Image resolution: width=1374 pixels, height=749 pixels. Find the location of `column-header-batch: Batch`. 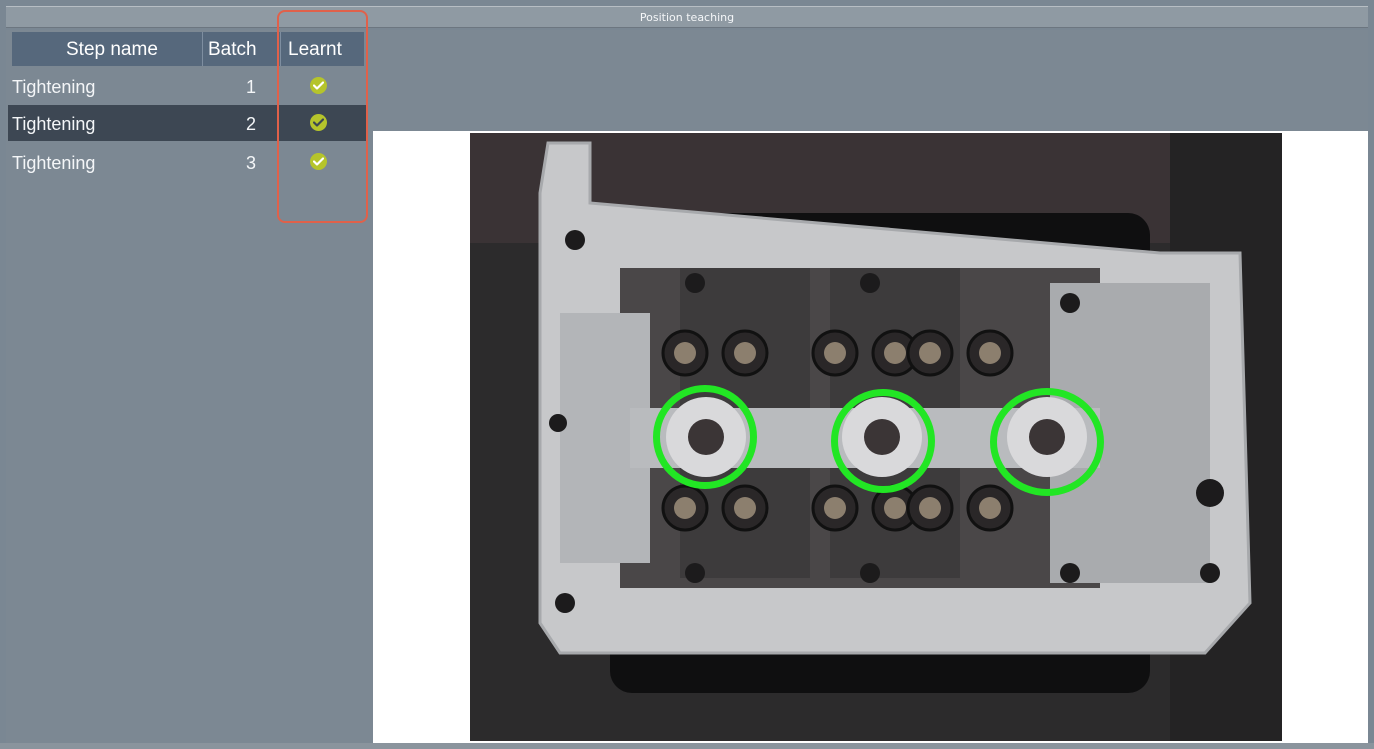

column-header-batch: Batch is located at coordinates (241, 50).